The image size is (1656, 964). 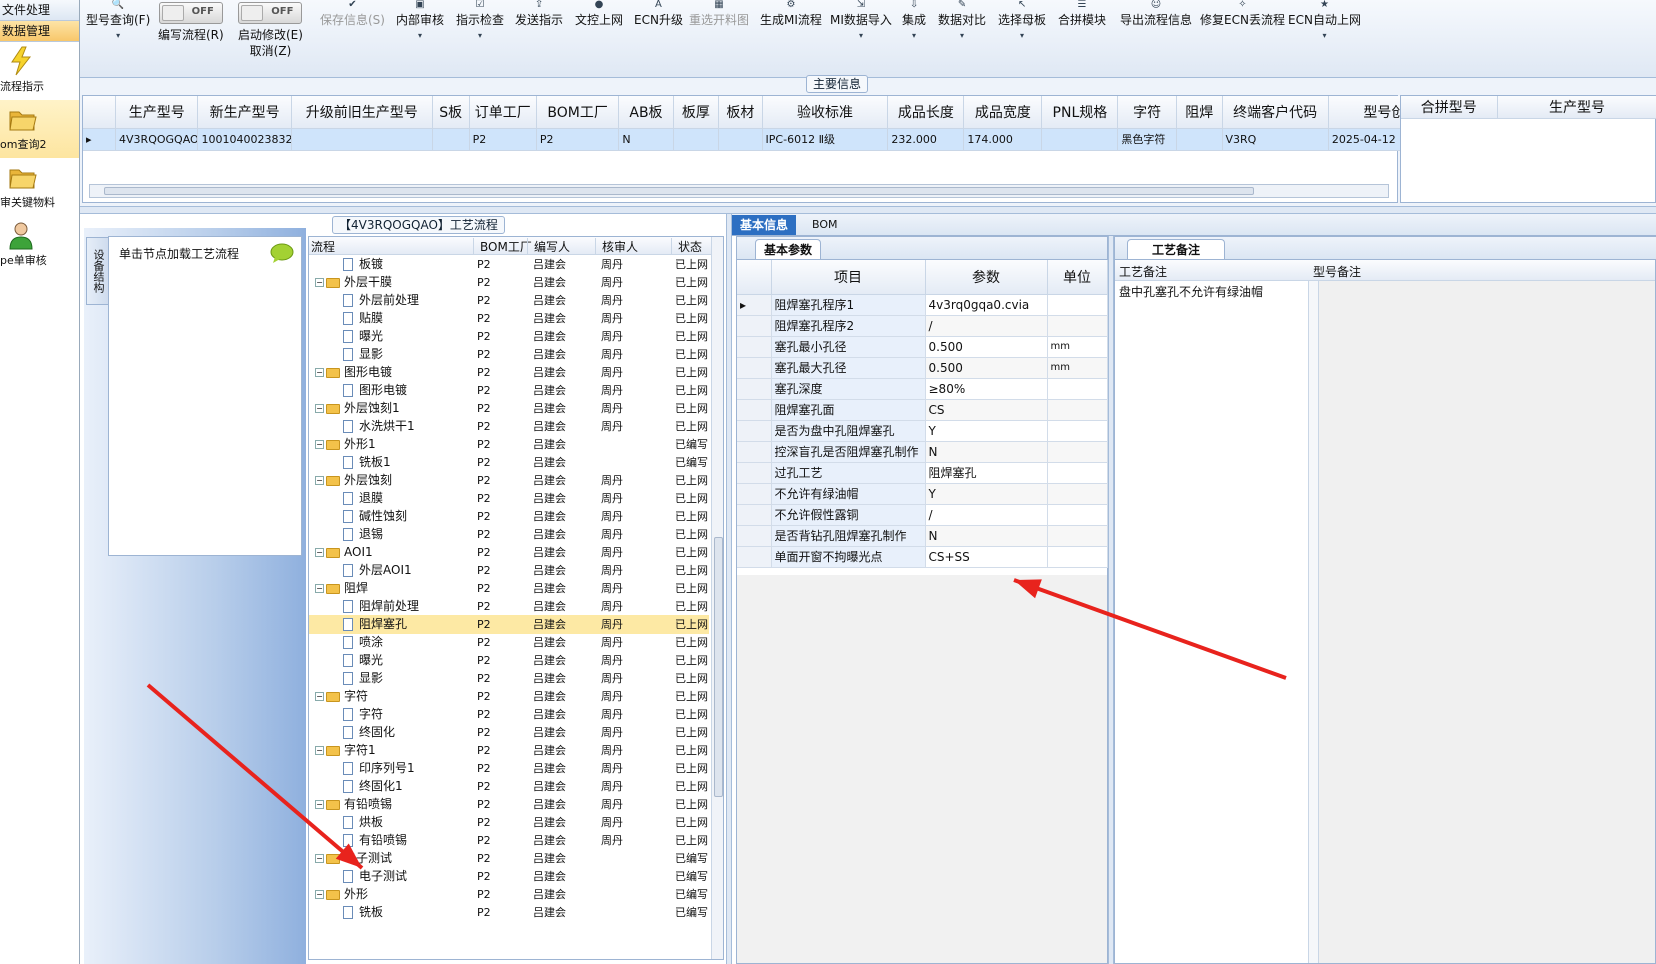 What do you see at coordinates (825, 139) in the screenshot?
I see `main-info-cell: IPC-6012 Ⅱ级` at bounding box center [825, 139].